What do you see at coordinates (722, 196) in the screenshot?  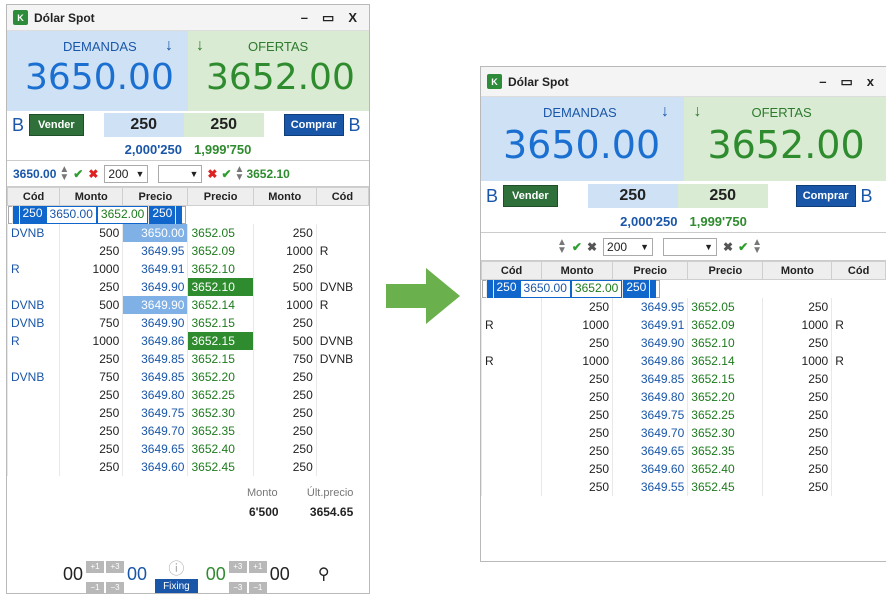 I see `buy-qty: 250` at bounding box center [722, 196].